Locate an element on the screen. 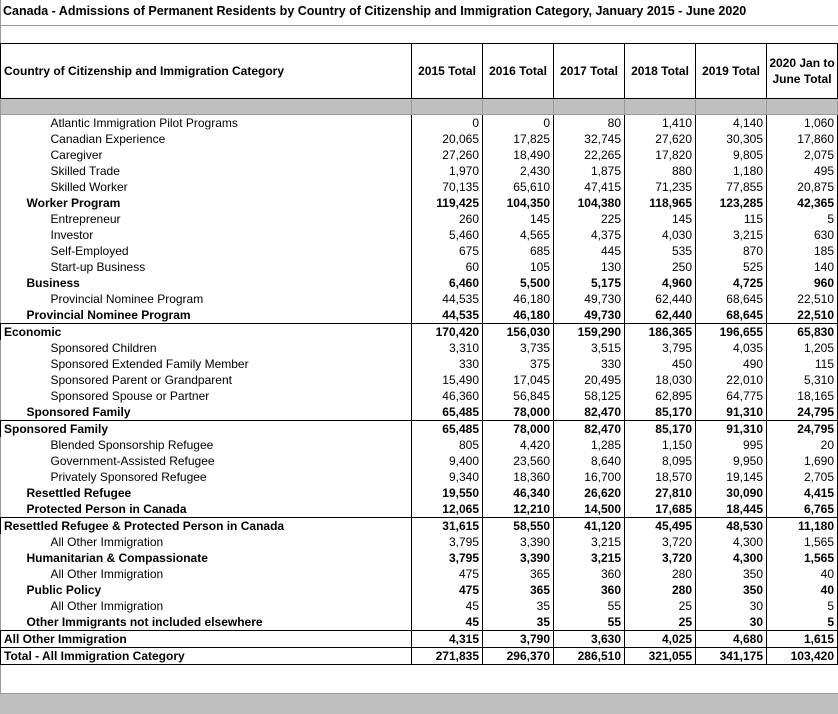 Image resolution: width=838 pixels, height=714 pixels. table-row: Public Policy 475 365 360 280 350 40 is located at coordinates (419, 590).